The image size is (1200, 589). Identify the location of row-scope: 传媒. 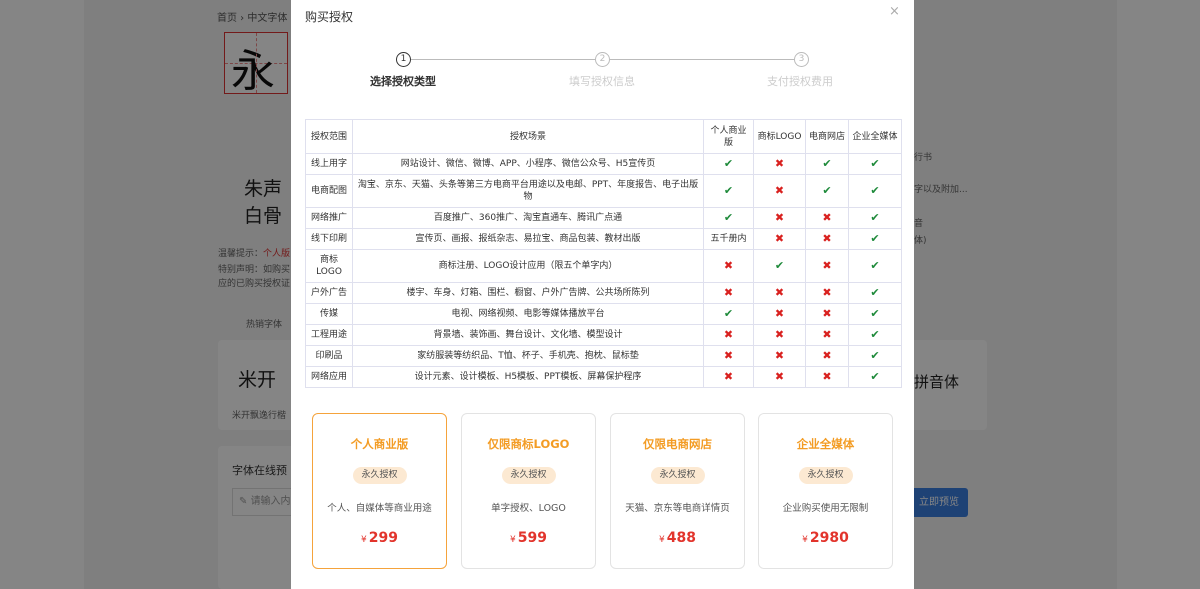
(329, 314).